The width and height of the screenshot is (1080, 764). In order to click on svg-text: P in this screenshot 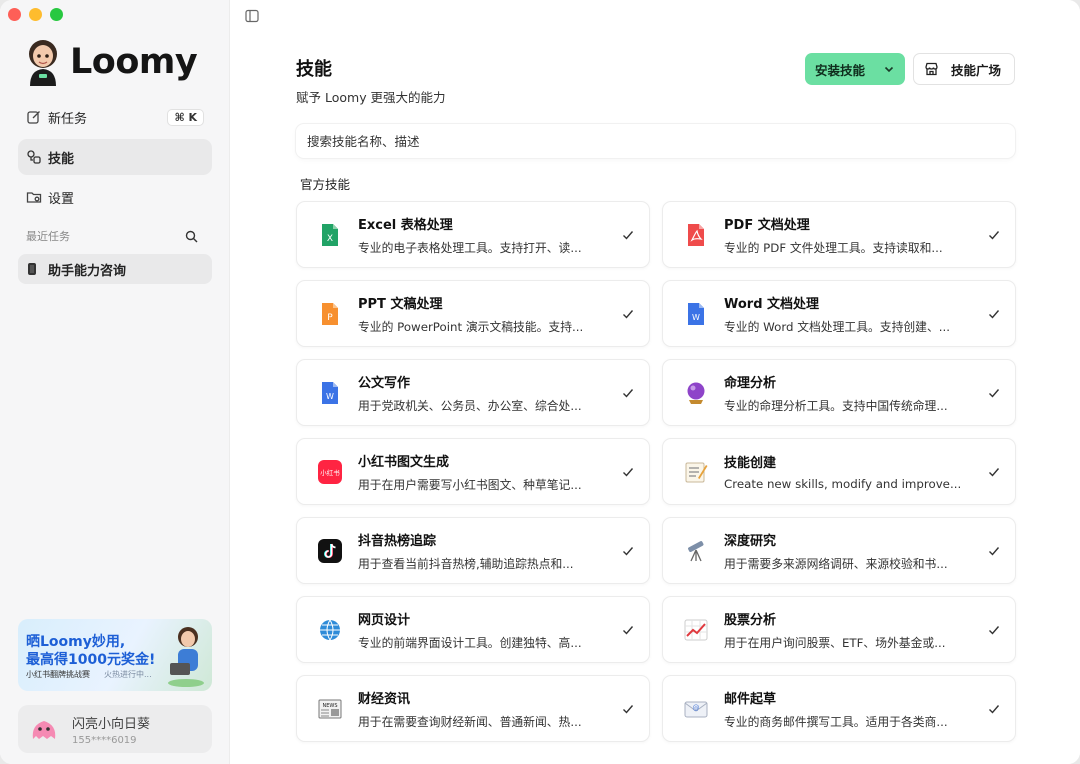, I will do `click(330, 318)`.